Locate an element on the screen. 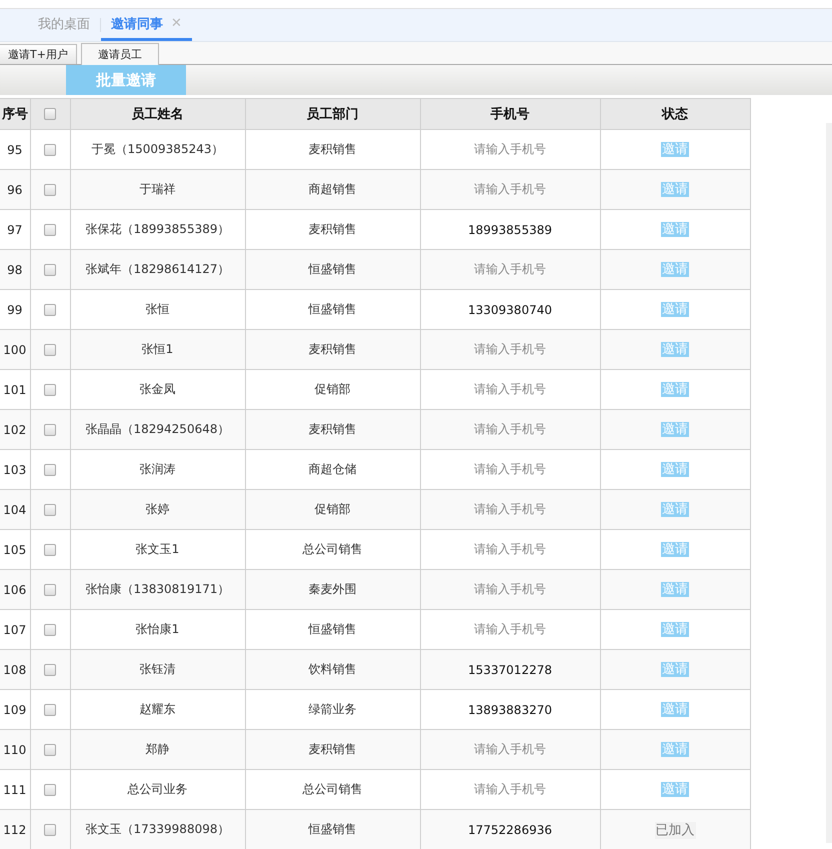 The height and width of the screenshot is (849, 832). row-number: 106 is located at coordinates (15, 590).